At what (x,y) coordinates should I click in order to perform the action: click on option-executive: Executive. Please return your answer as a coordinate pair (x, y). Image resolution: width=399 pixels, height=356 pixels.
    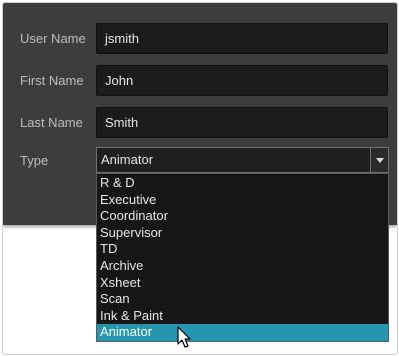
    Looking at the image, I should click on (242, 200).